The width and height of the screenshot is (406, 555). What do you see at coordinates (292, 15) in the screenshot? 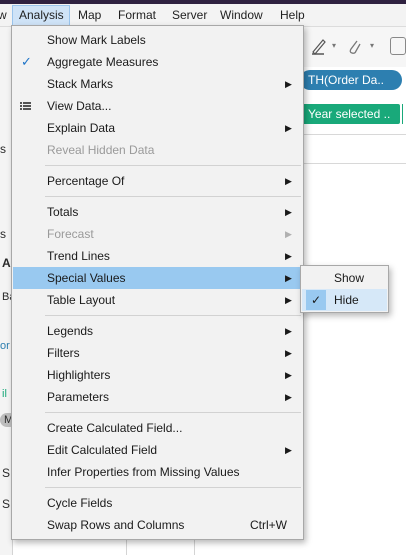
I see `menu-help: Help` at bounding box center [292, 15].